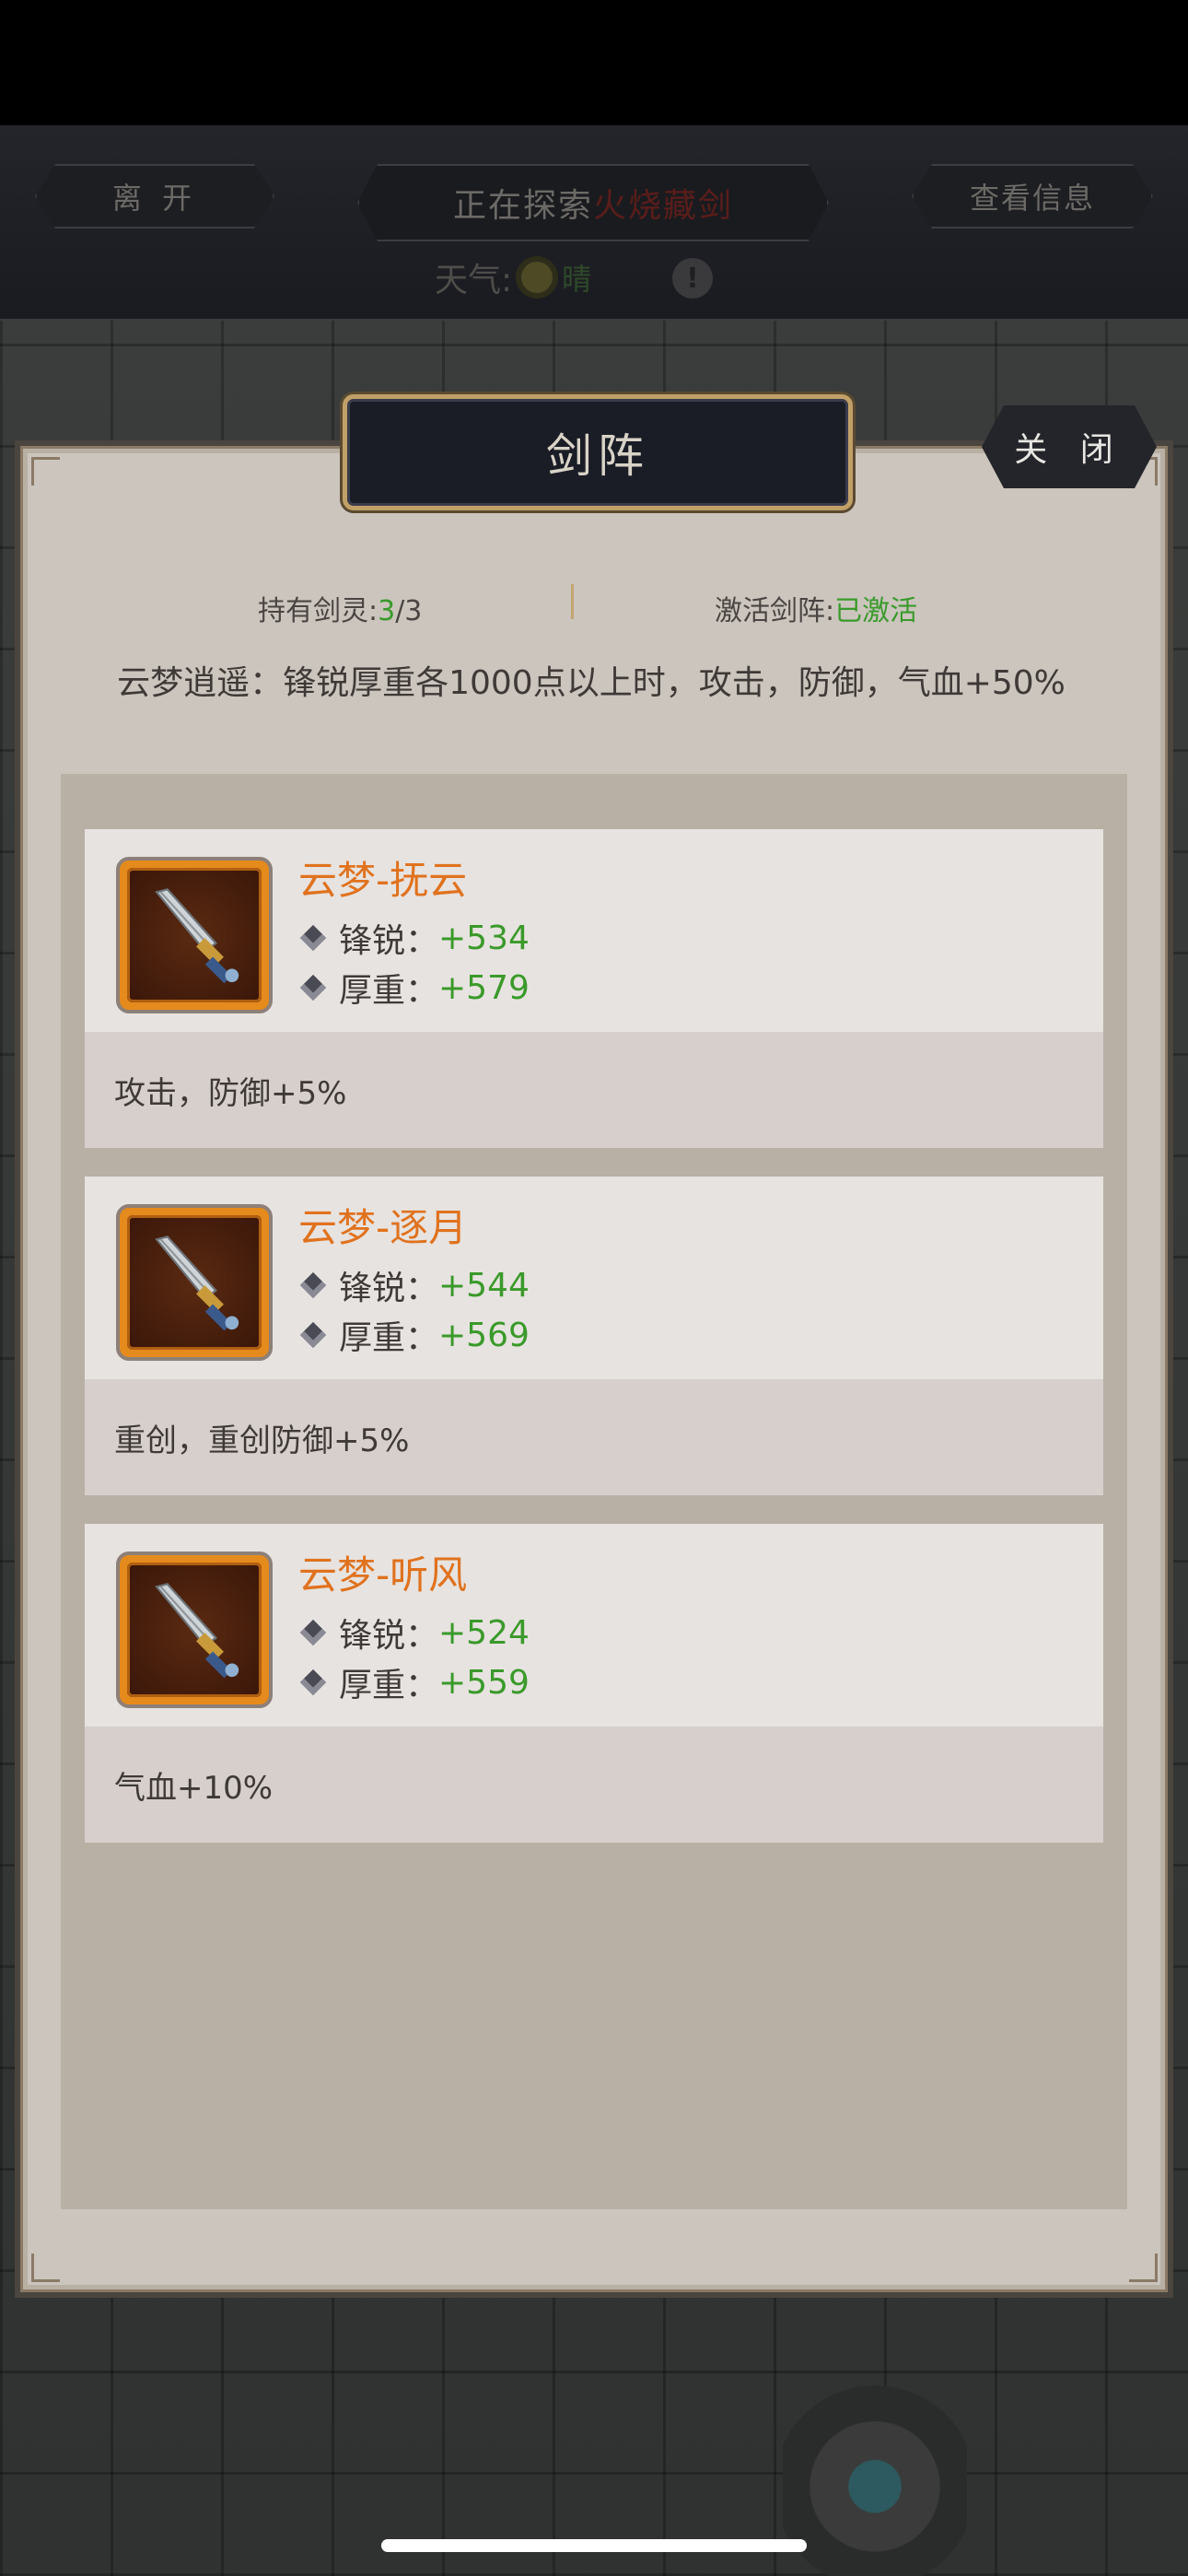 Image resolution: width=1188 pixels, height=2576 pixels. I want to click on top-bar: 离 开 正在探索 火烧藏剑 查看信息 天气: 晴, so click(594, 223).